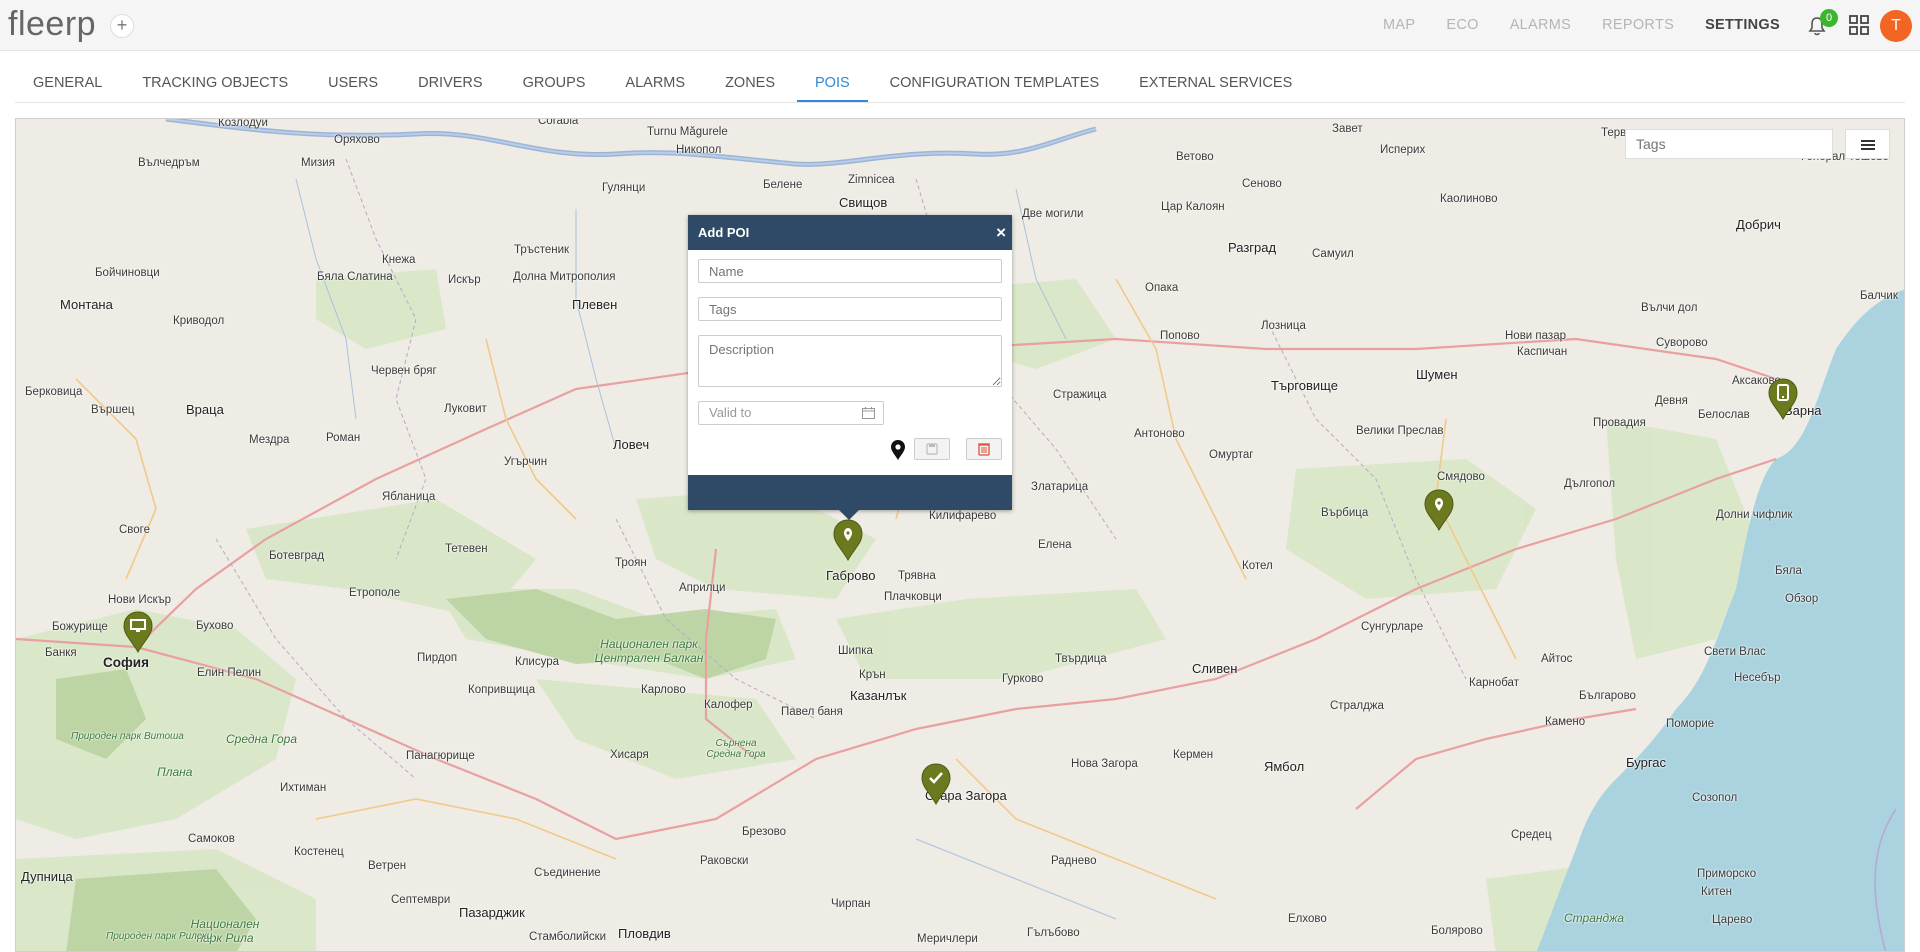 The width and height of the screenshot is (1920, 952). Describe the element at coordinates (947, 939) in the screenshot. I see `place-label: Меричлери` at that location.